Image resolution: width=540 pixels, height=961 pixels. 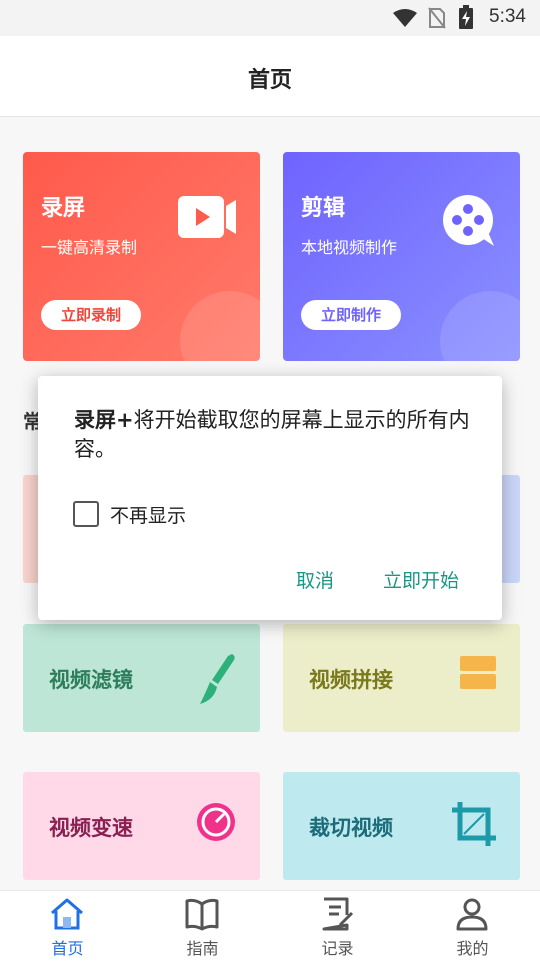 I want to click on notes-icon, so click(x=338, y=914).